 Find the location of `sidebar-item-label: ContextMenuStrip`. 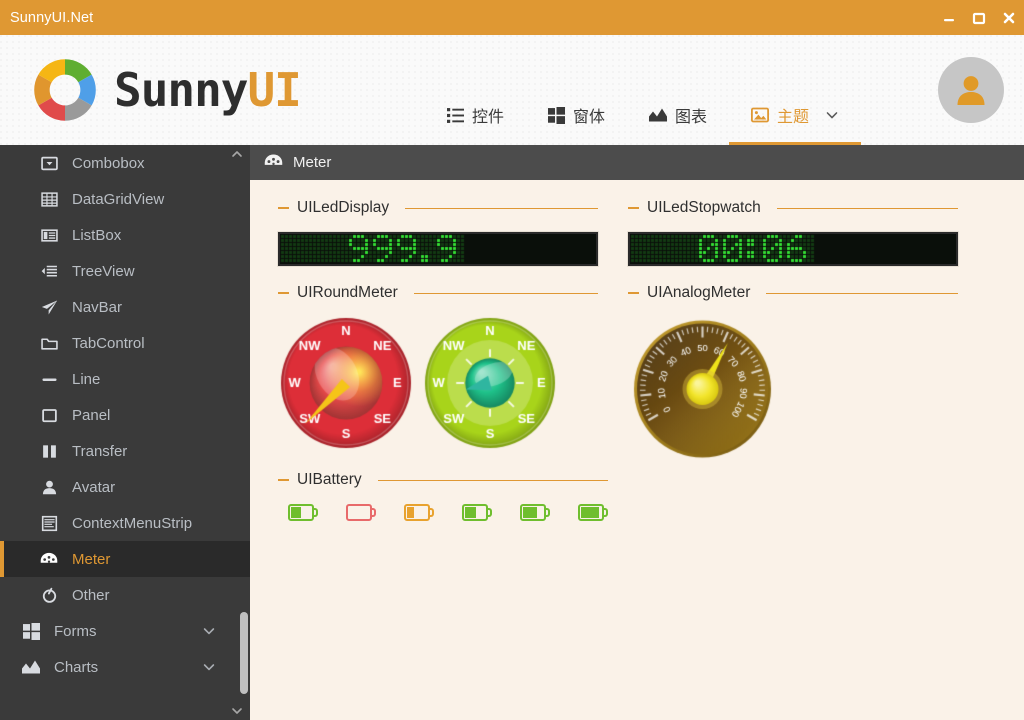

sidebar-item-label: ContextMenuStrip is located at coordinates (132, 523).